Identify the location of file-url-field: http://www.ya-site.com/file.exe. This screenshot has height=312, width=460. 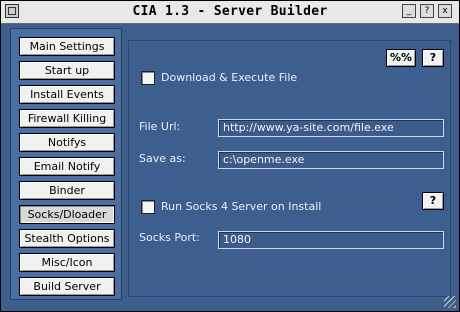
(331, 128).